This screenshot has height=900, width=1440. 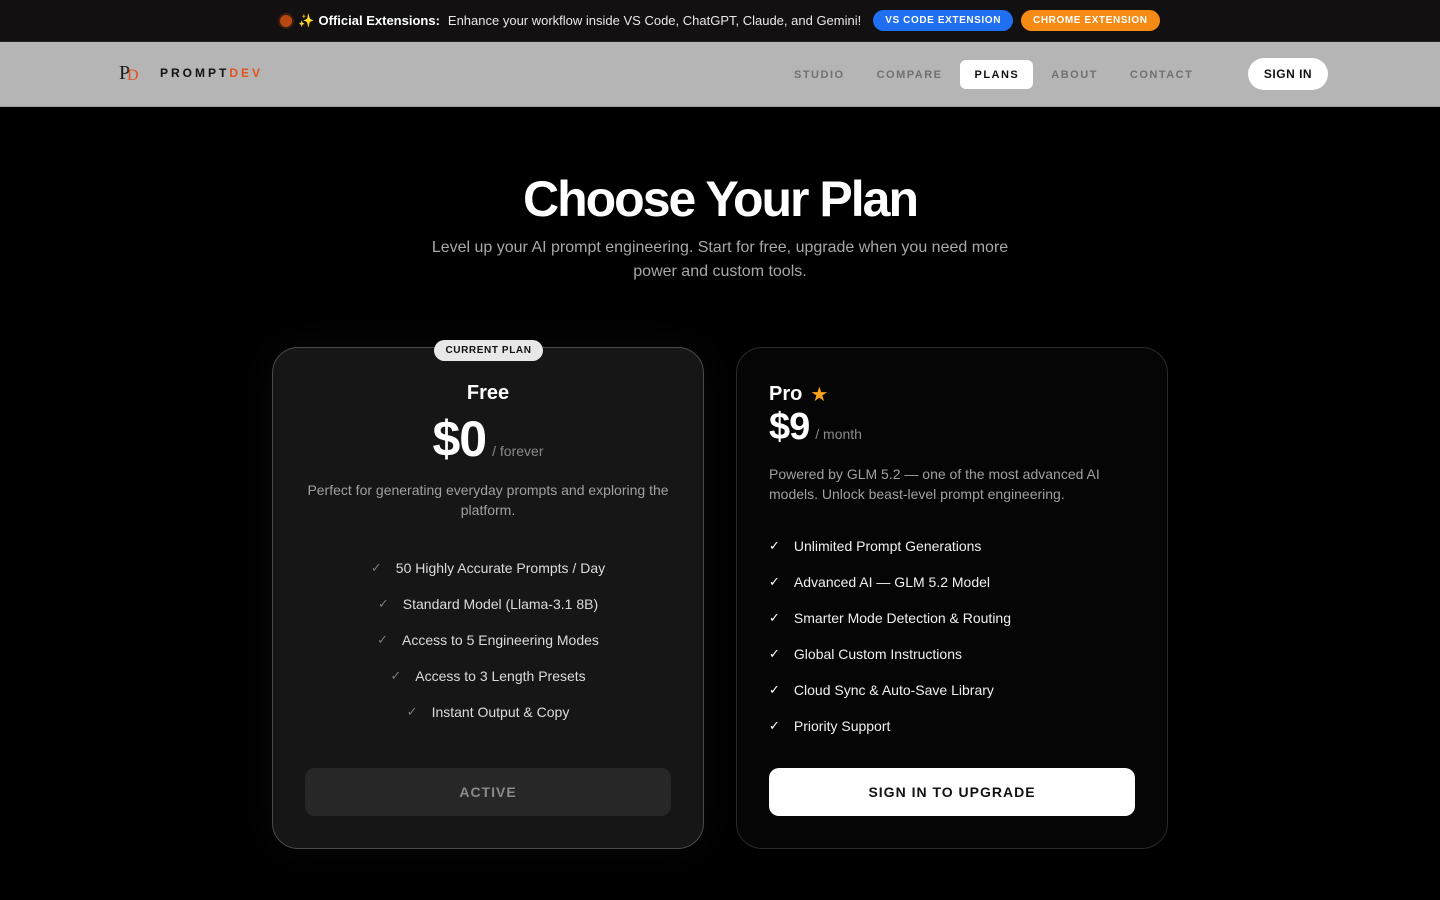 What do you see at coordinates (943, 20) in the screenshot?
I see `vscode-extension-button: VS CODE EXTENSION` at bounding box center [943, 20].